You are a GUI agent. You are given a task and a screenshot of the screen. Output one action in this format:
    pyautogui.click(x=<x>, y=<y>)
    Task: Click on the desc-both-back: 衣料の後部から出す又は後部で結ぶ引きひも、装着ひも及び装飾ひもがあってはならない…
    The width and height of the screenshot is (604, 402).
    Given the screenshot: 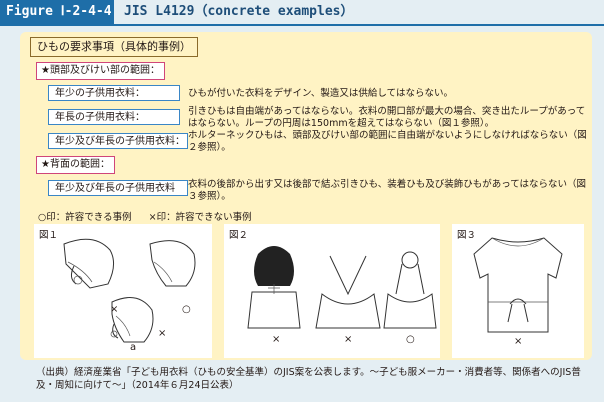 What is the action you would take?
    pyautogui.click(x=387, y=190)
    